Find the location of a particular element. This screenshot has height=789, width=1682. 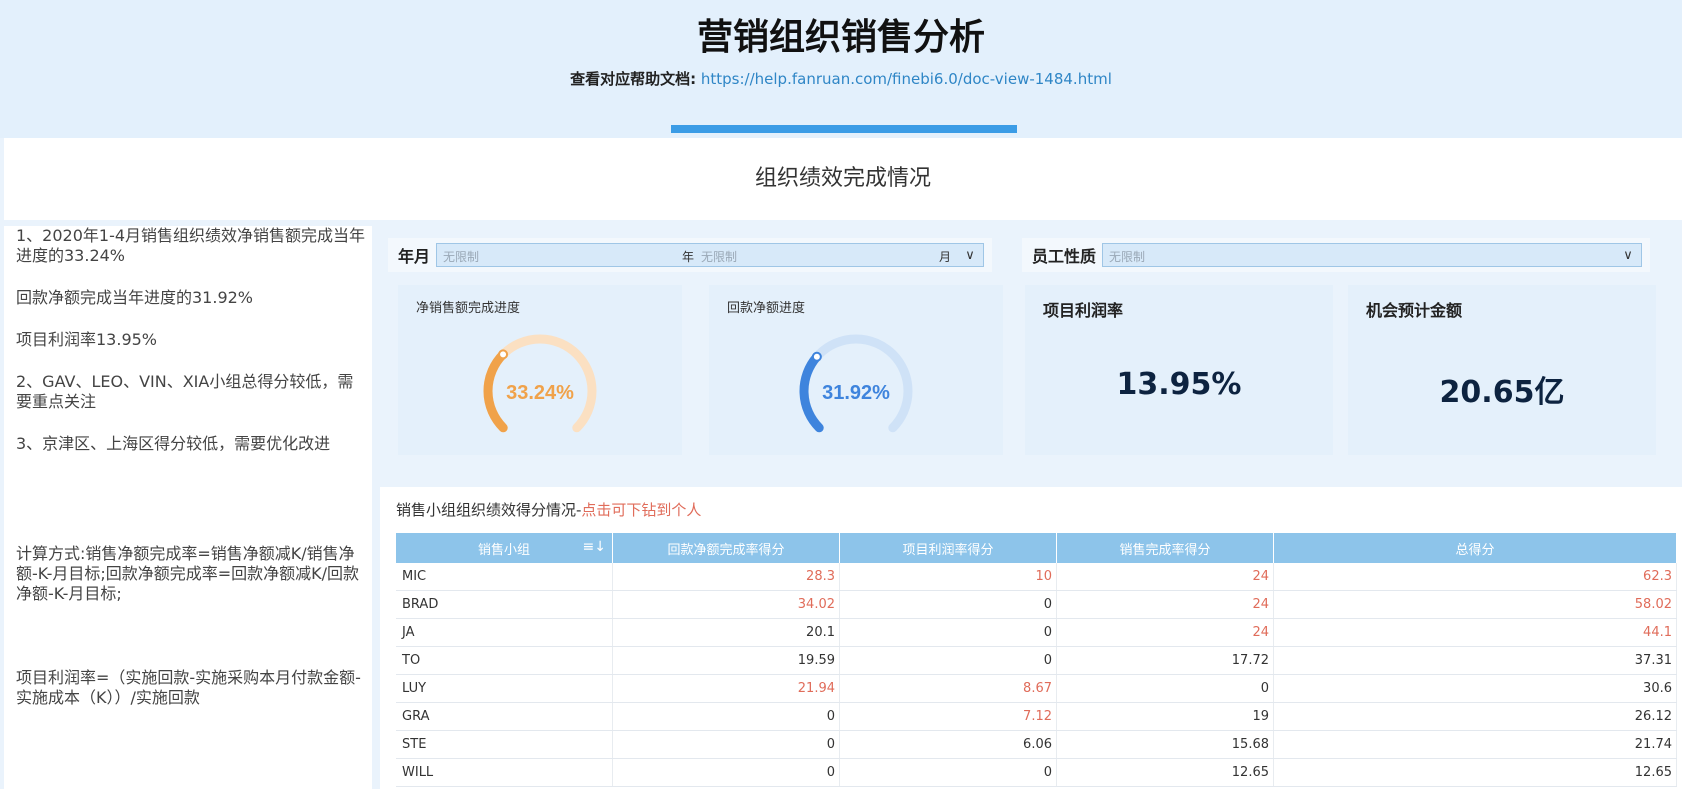

yearmonth-filter: 年月 无限制 年 无限制 月 ∨ is located at coordinates (690, 255).